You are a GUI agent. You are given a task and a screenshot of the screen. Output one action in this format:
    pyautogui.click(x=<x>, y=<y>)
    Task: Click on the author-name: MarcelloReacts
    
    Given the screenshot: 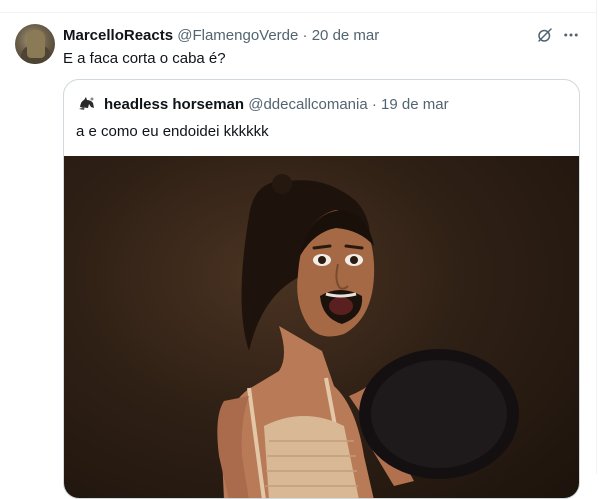 What is the action you would take?
    pyautogui.click(x=118, y=35)
    